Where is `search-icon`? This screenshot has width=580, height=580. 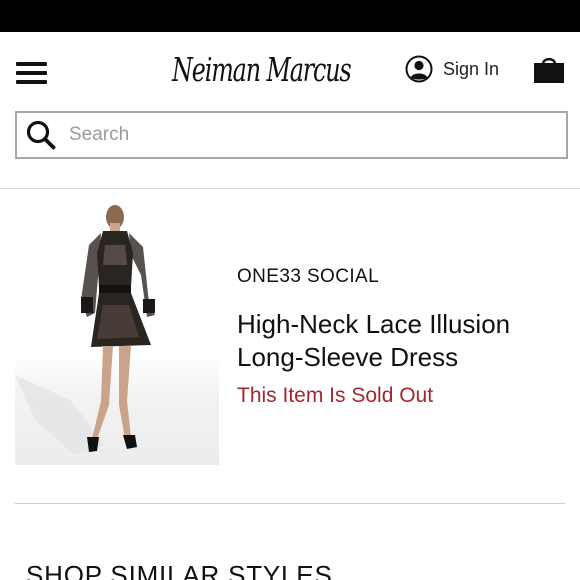
search-icon is located at coordinates (41, 135).